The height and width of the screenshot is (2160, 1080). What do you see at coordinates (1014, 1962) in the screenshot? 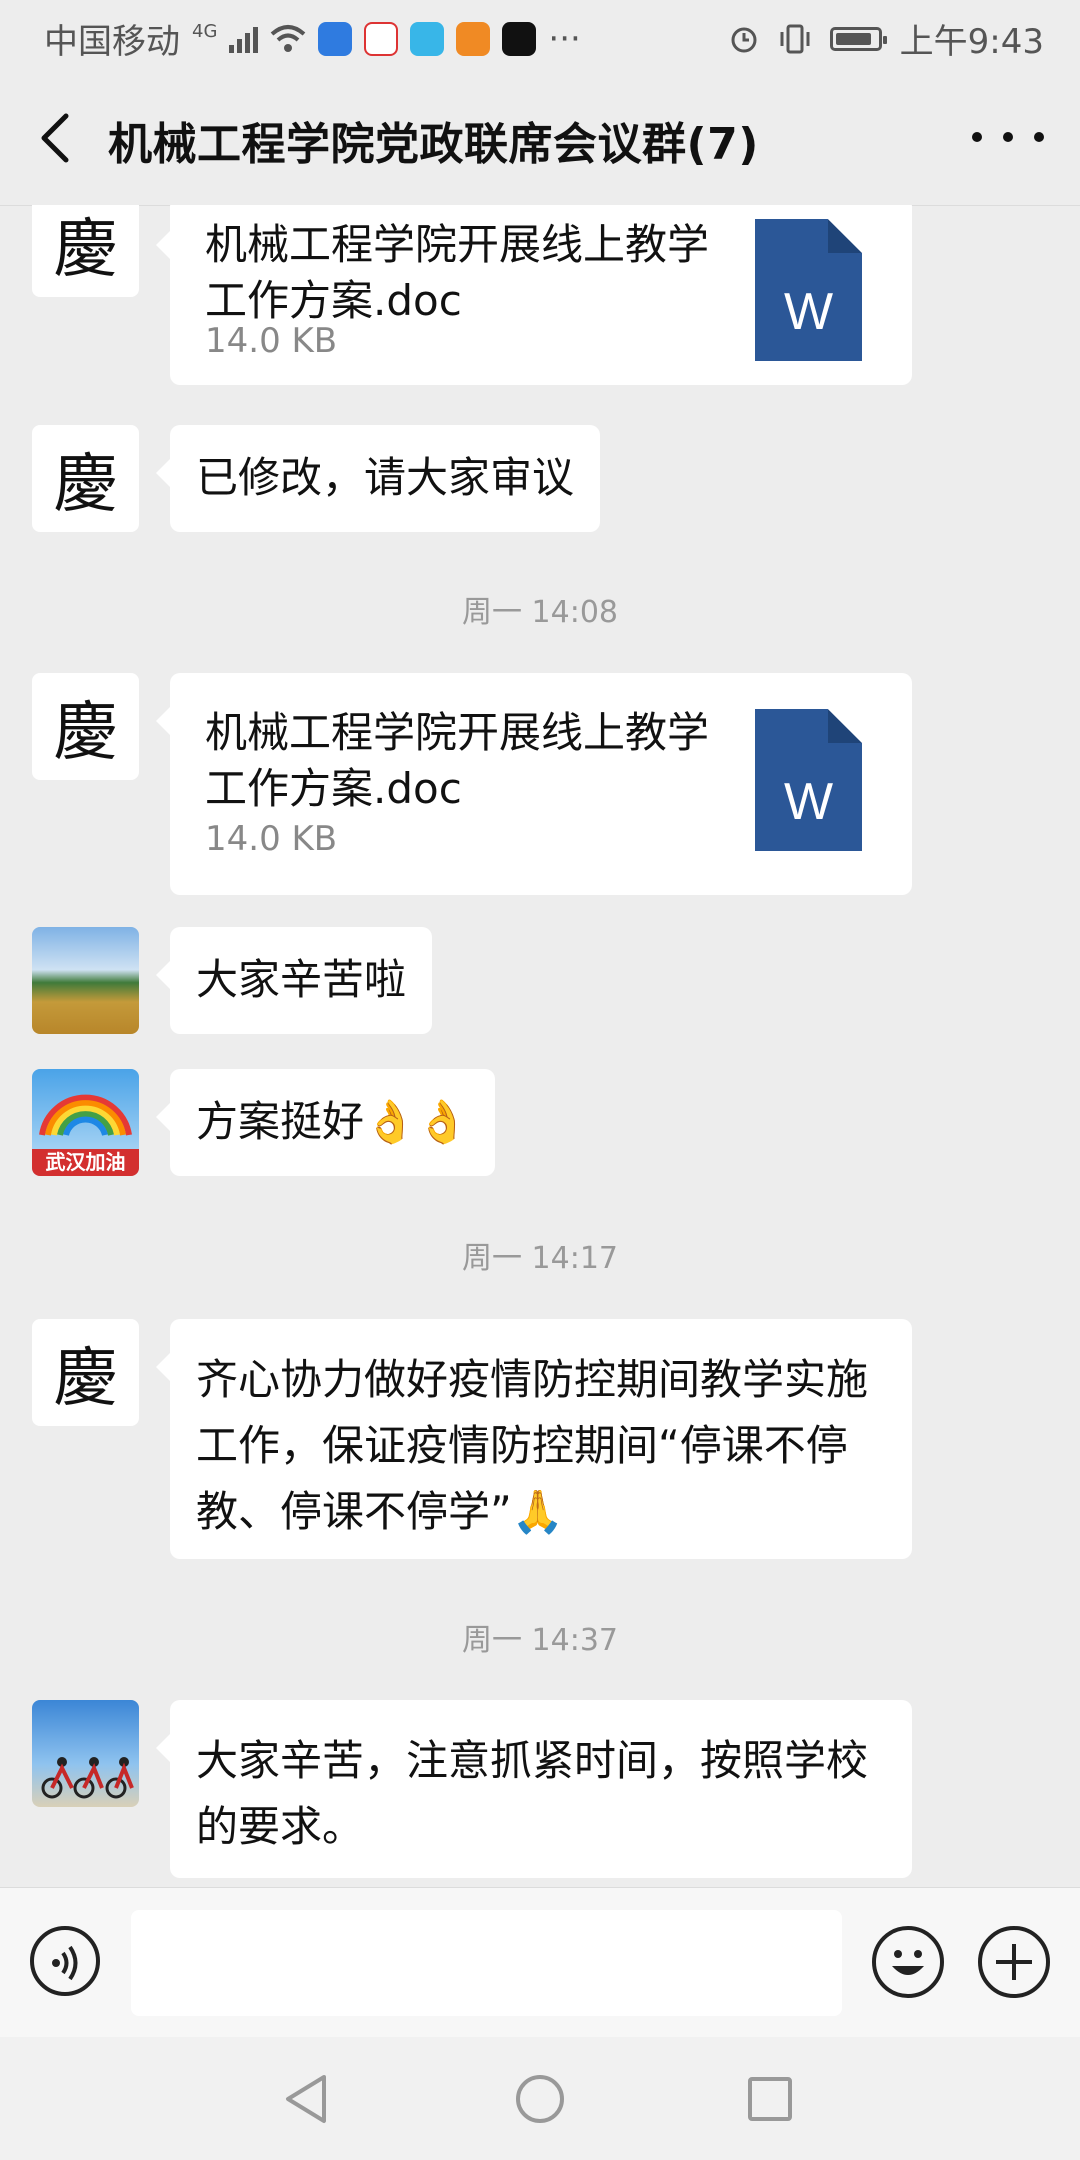
I see `add-more-icon` at bounding box center [1014, 1962].